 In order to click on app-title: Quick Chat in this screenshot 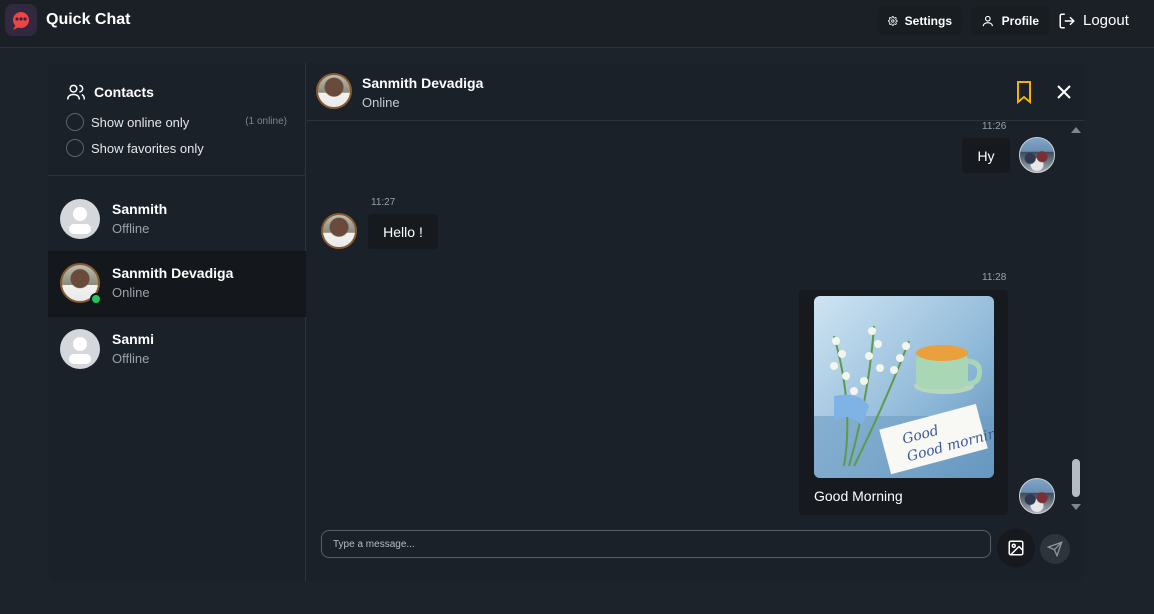, I will do `click(88, 20)`.